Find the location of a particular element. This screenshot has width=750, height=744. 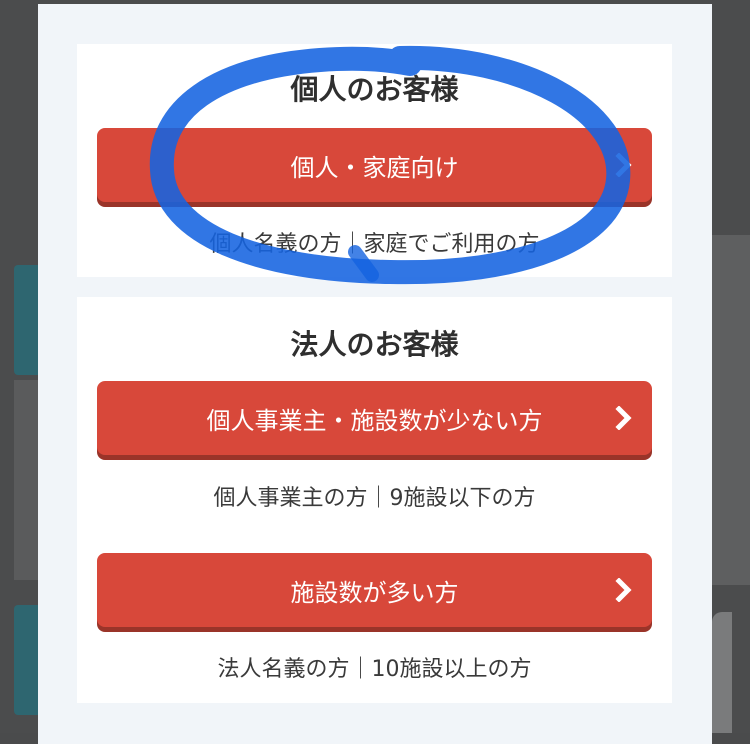

button-caption: 法人名義の方｜10施設以上の方 is located at coordinates (374, 667).